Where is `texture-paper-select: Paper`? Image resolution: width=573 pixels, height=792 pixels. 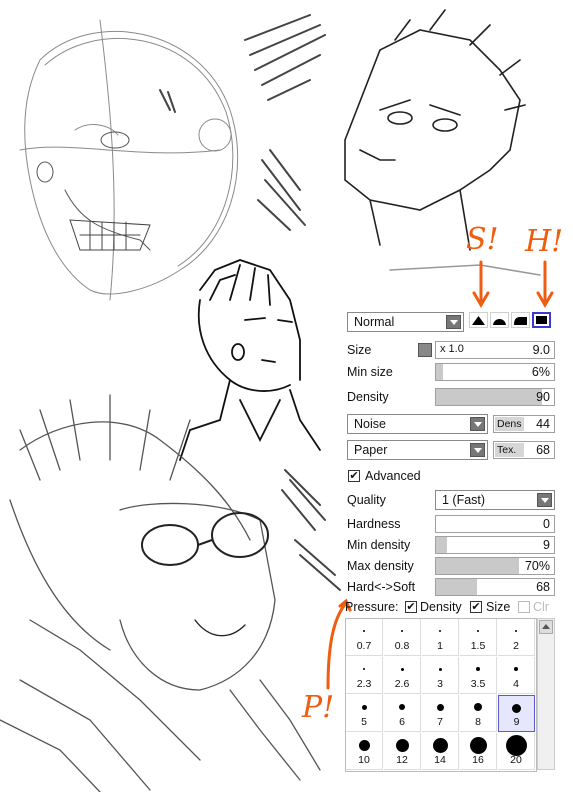
texture-paper-select: Paper is located at coordinates (417, 450).